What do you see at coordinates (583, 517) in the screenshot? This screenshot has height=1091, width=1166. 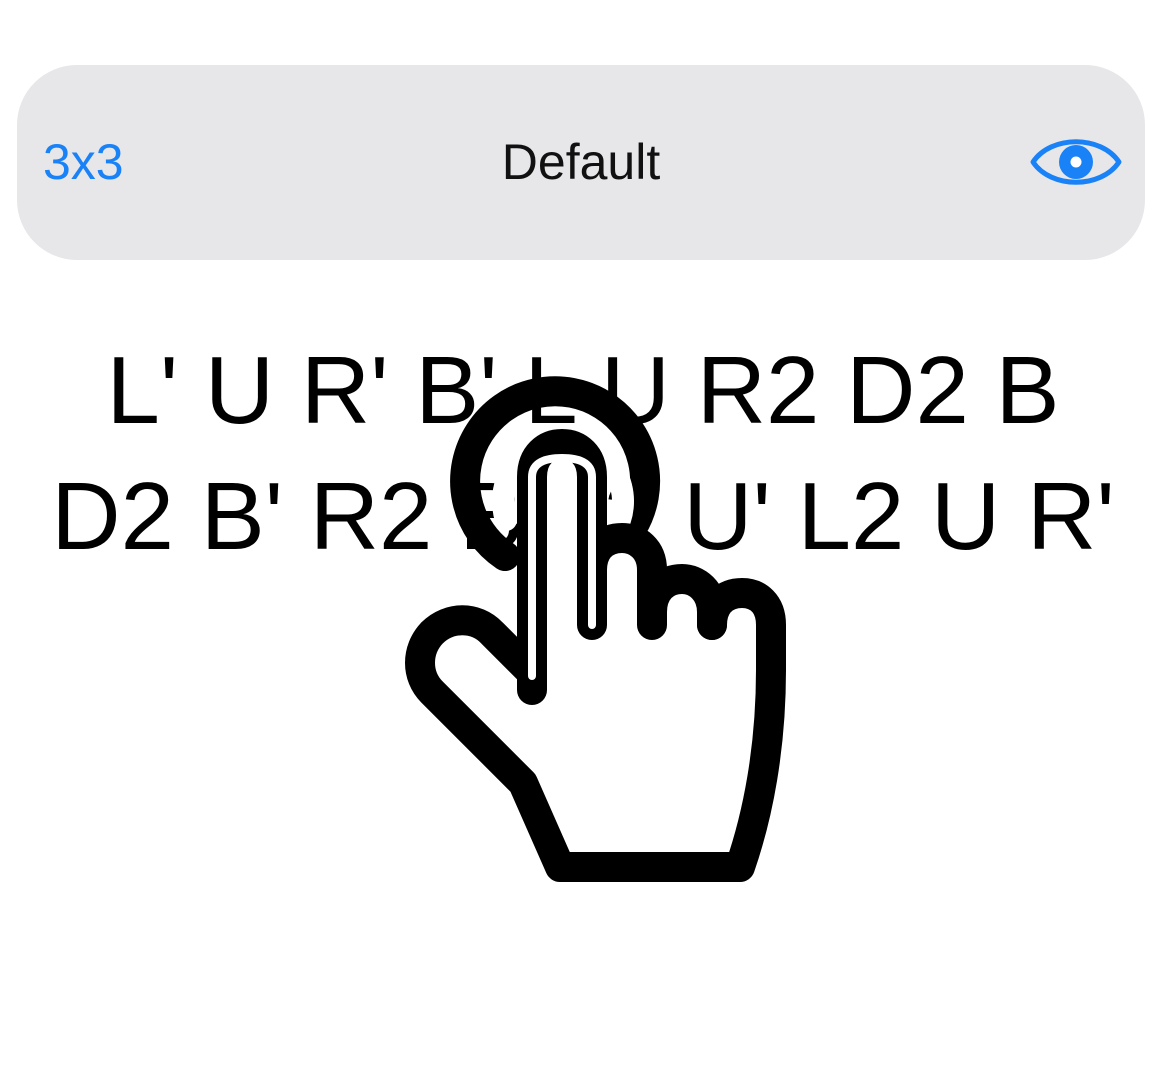 I see `scramble-text-line-2: D2 B' R2 B L2 U' L2 U R'` at bounding box center [583, 517].